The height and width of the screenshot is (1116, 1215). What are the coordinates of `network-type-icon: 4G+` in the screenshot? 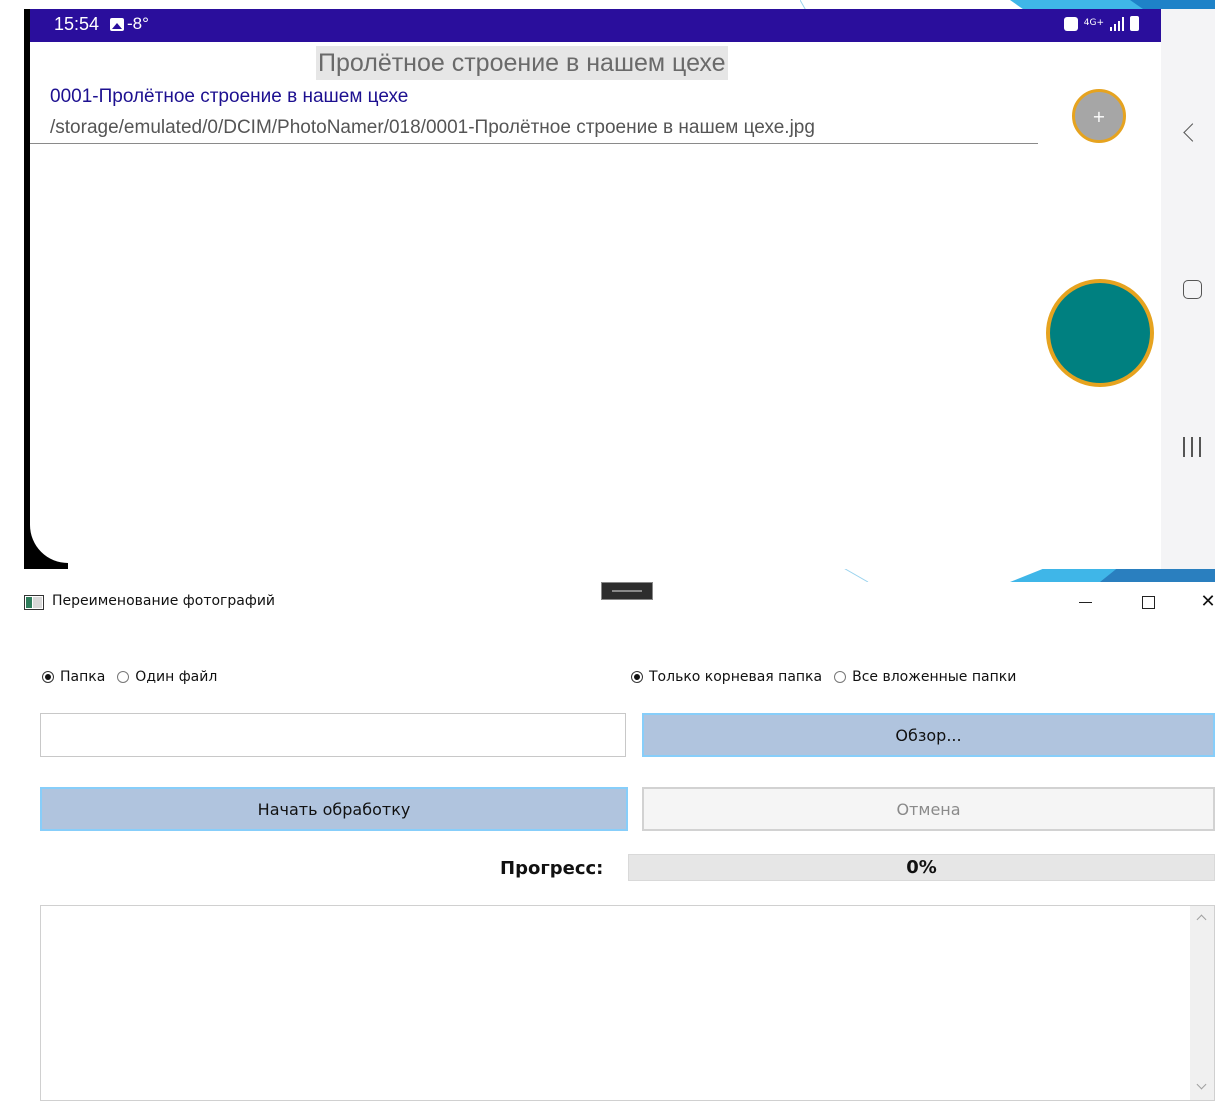 It's located at (1093, 23).